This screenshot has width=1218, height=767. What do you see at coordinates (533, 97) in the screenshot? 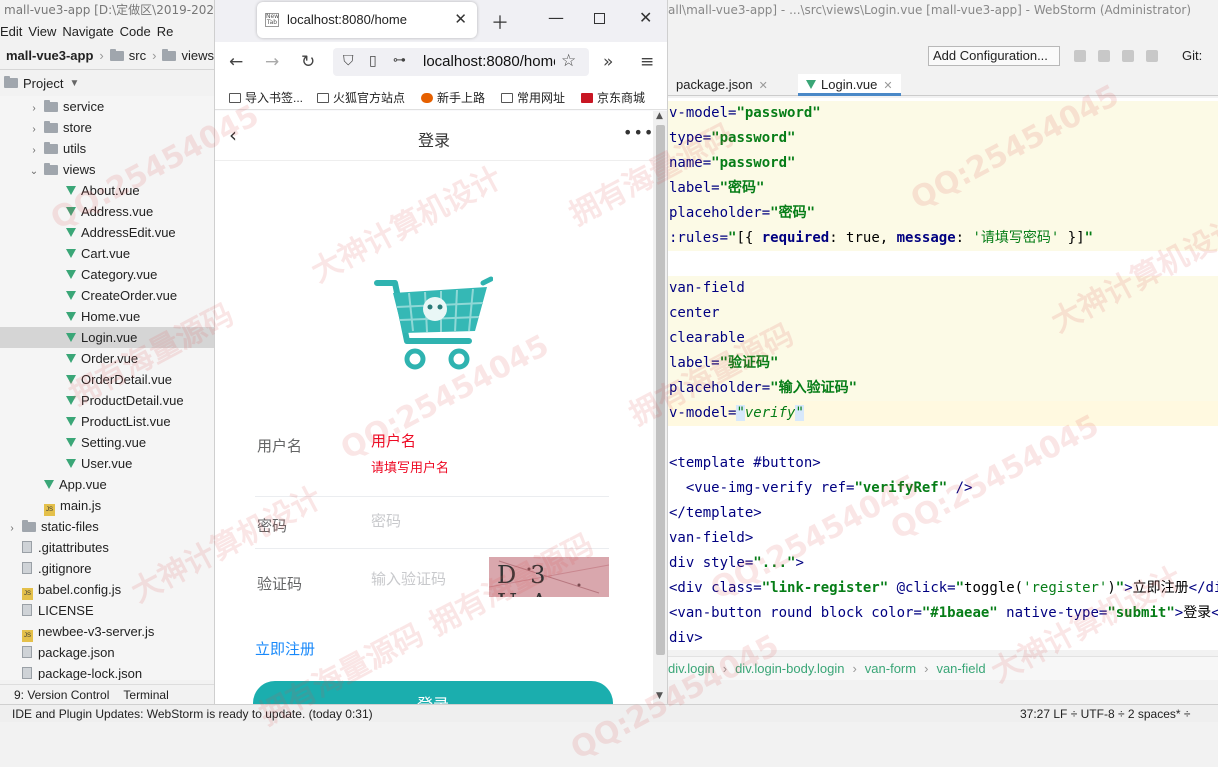
I see `bookmark-item: 常用网址` at bounding box center [533, 97].